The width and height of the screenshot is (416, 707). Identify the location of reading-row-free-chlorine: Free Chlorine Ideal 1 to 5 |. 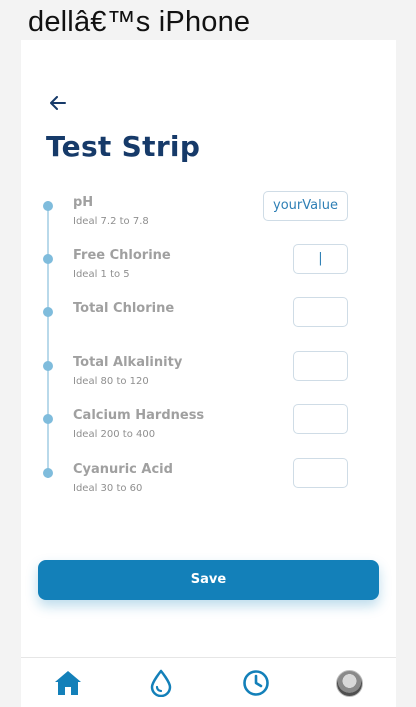
(208, 273).